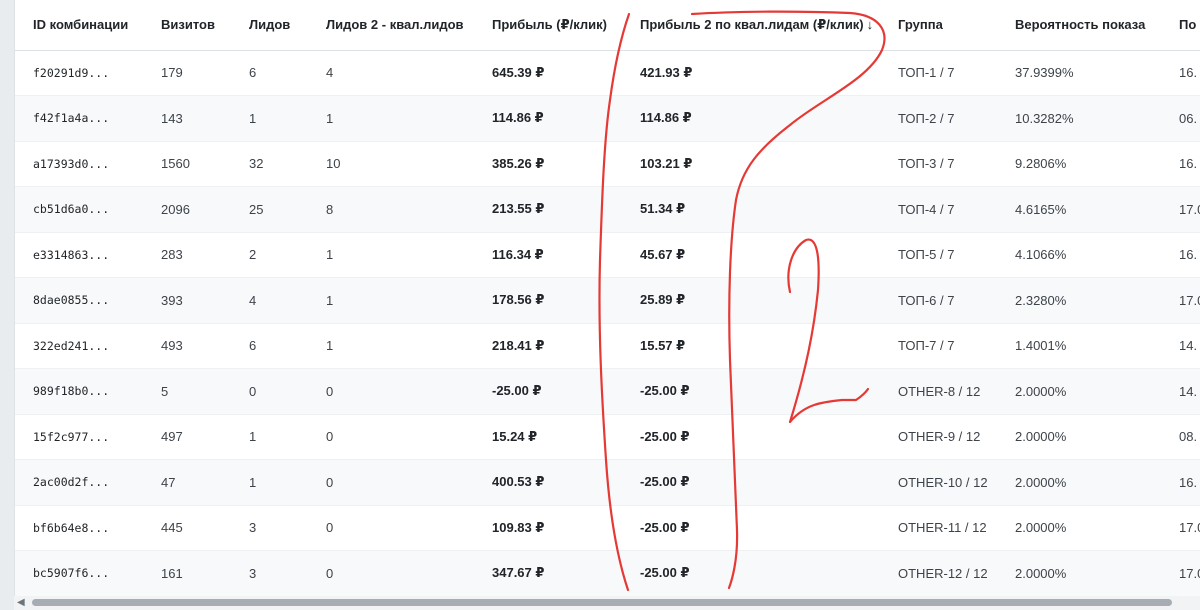 This screenshot has height=610, width=1200. Describe the element at coordinates (751, 25) in the screenshot. I see `column-header-profit-qualified: Прибыль 2 по квал.лидам (₽/клик) ↓` at that location.